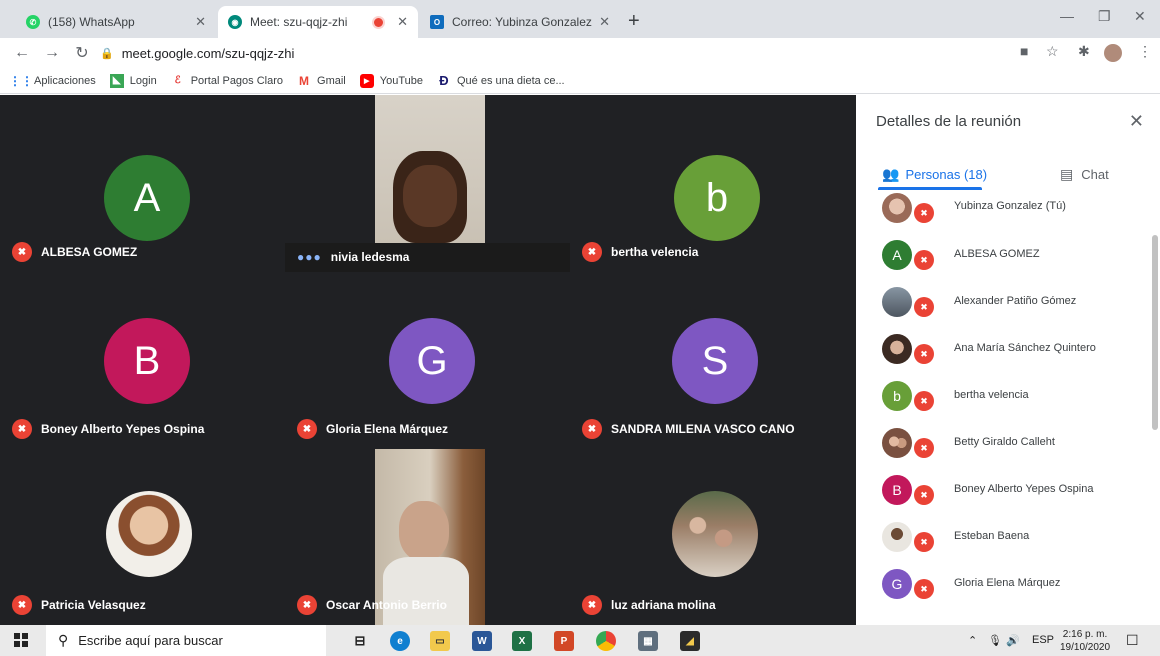  I want to click on notifications-icon: ☐, so click(1132, 640).